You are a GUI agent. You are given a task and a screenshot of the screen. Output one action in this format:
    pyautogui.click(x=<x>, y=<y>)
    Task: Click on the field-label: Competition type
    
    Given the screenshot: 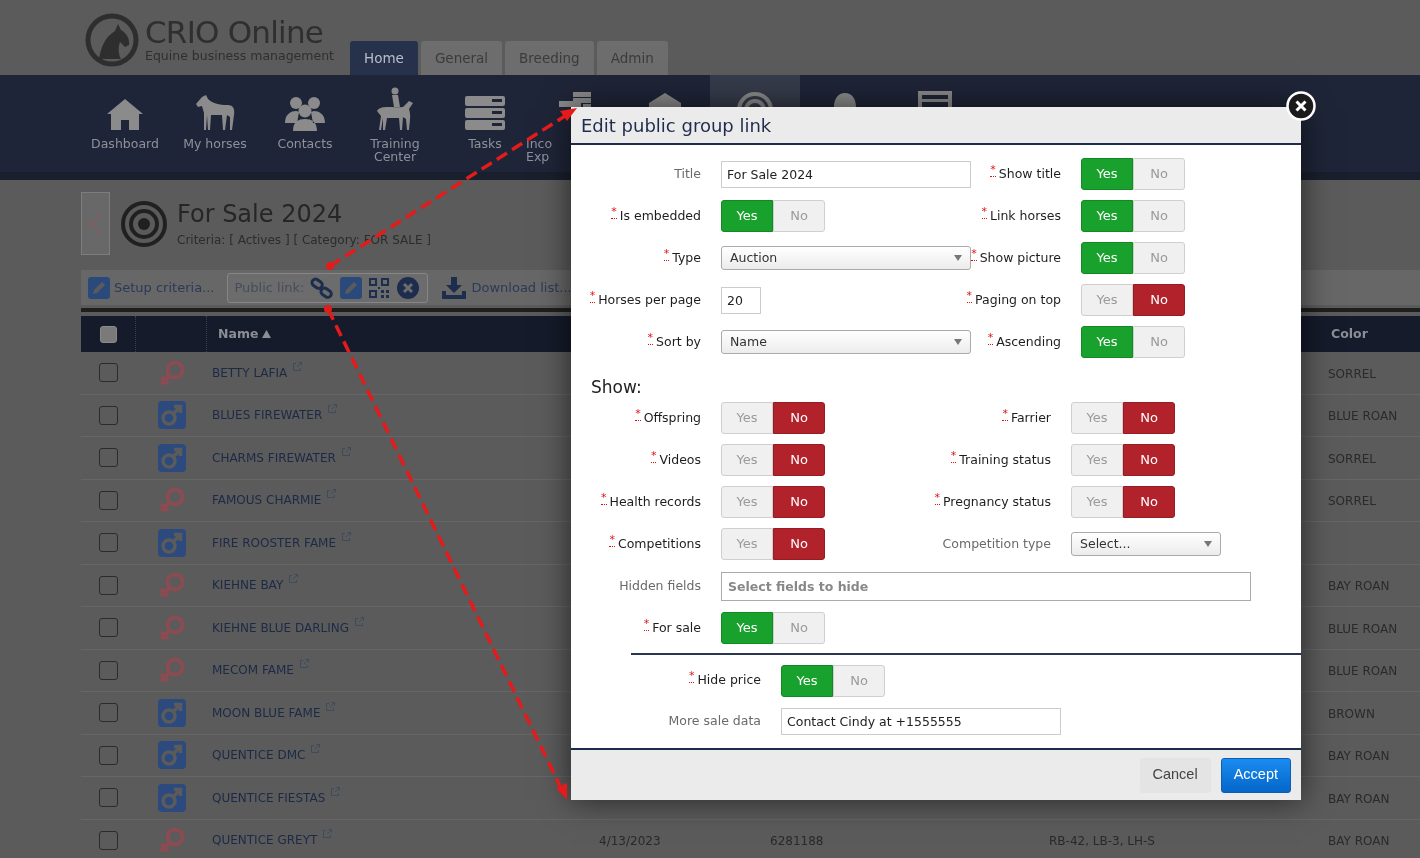 What is the action you would take?
    pyautogui.click(x=996, y=543)
    